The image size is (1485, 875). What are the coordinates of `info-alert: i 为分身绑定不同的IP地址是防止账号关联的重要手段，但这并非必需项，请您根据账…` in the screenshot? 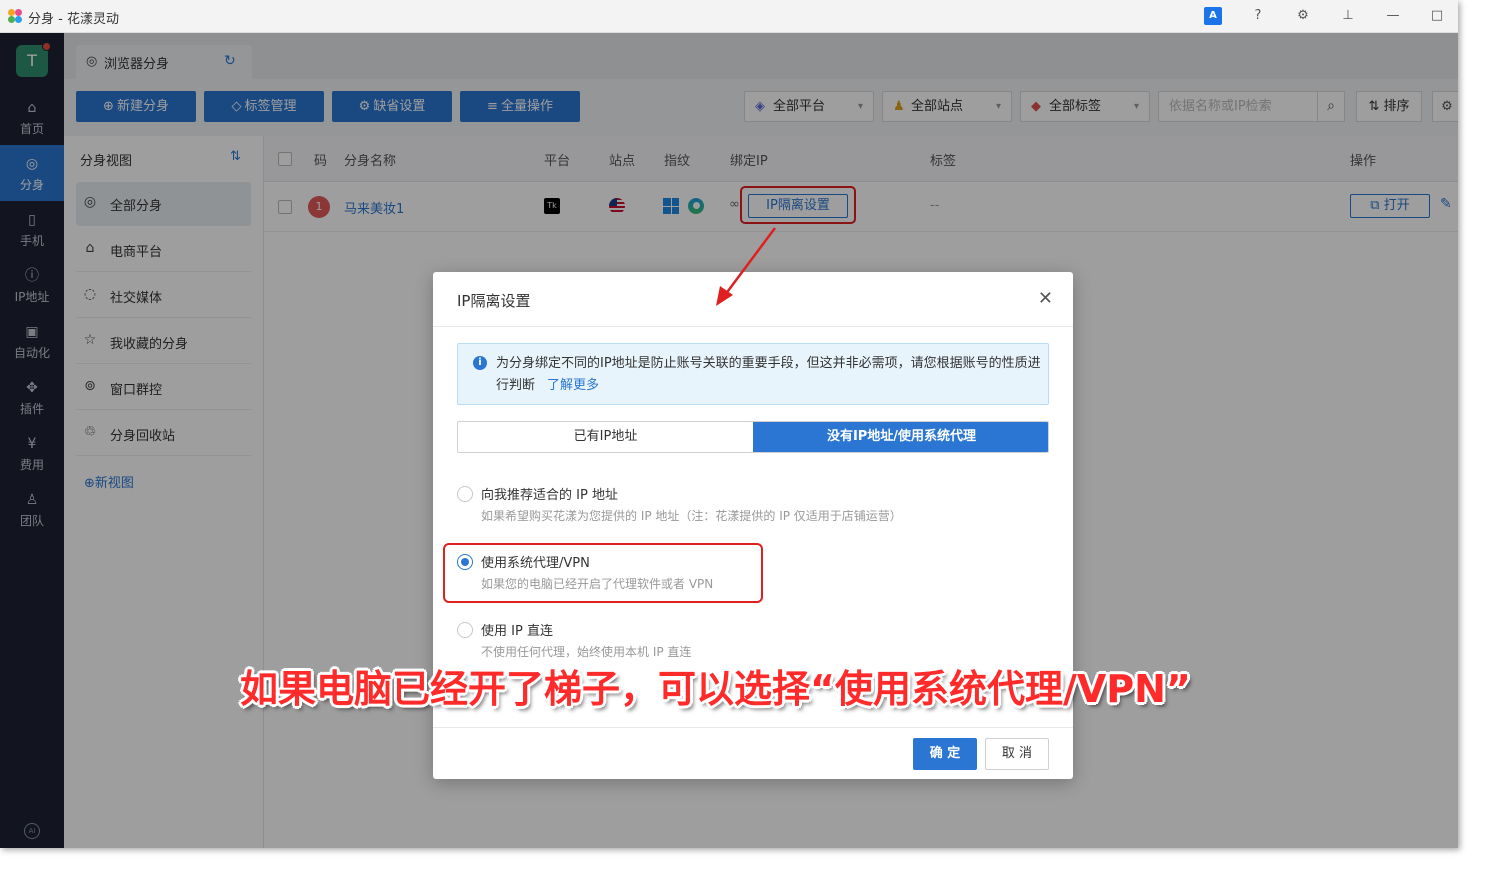 It's located at (753, 374).